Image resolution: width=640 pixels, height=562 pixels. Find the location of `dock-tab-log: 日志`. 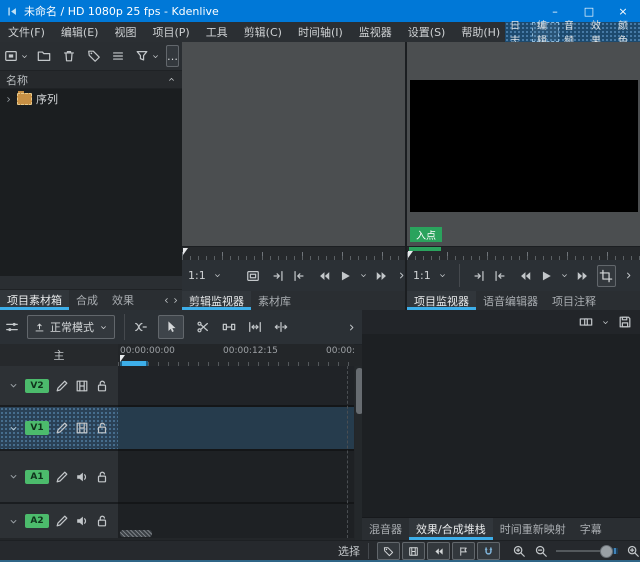

dock-tab-log: 日志 is located at coordinates (518, 34).